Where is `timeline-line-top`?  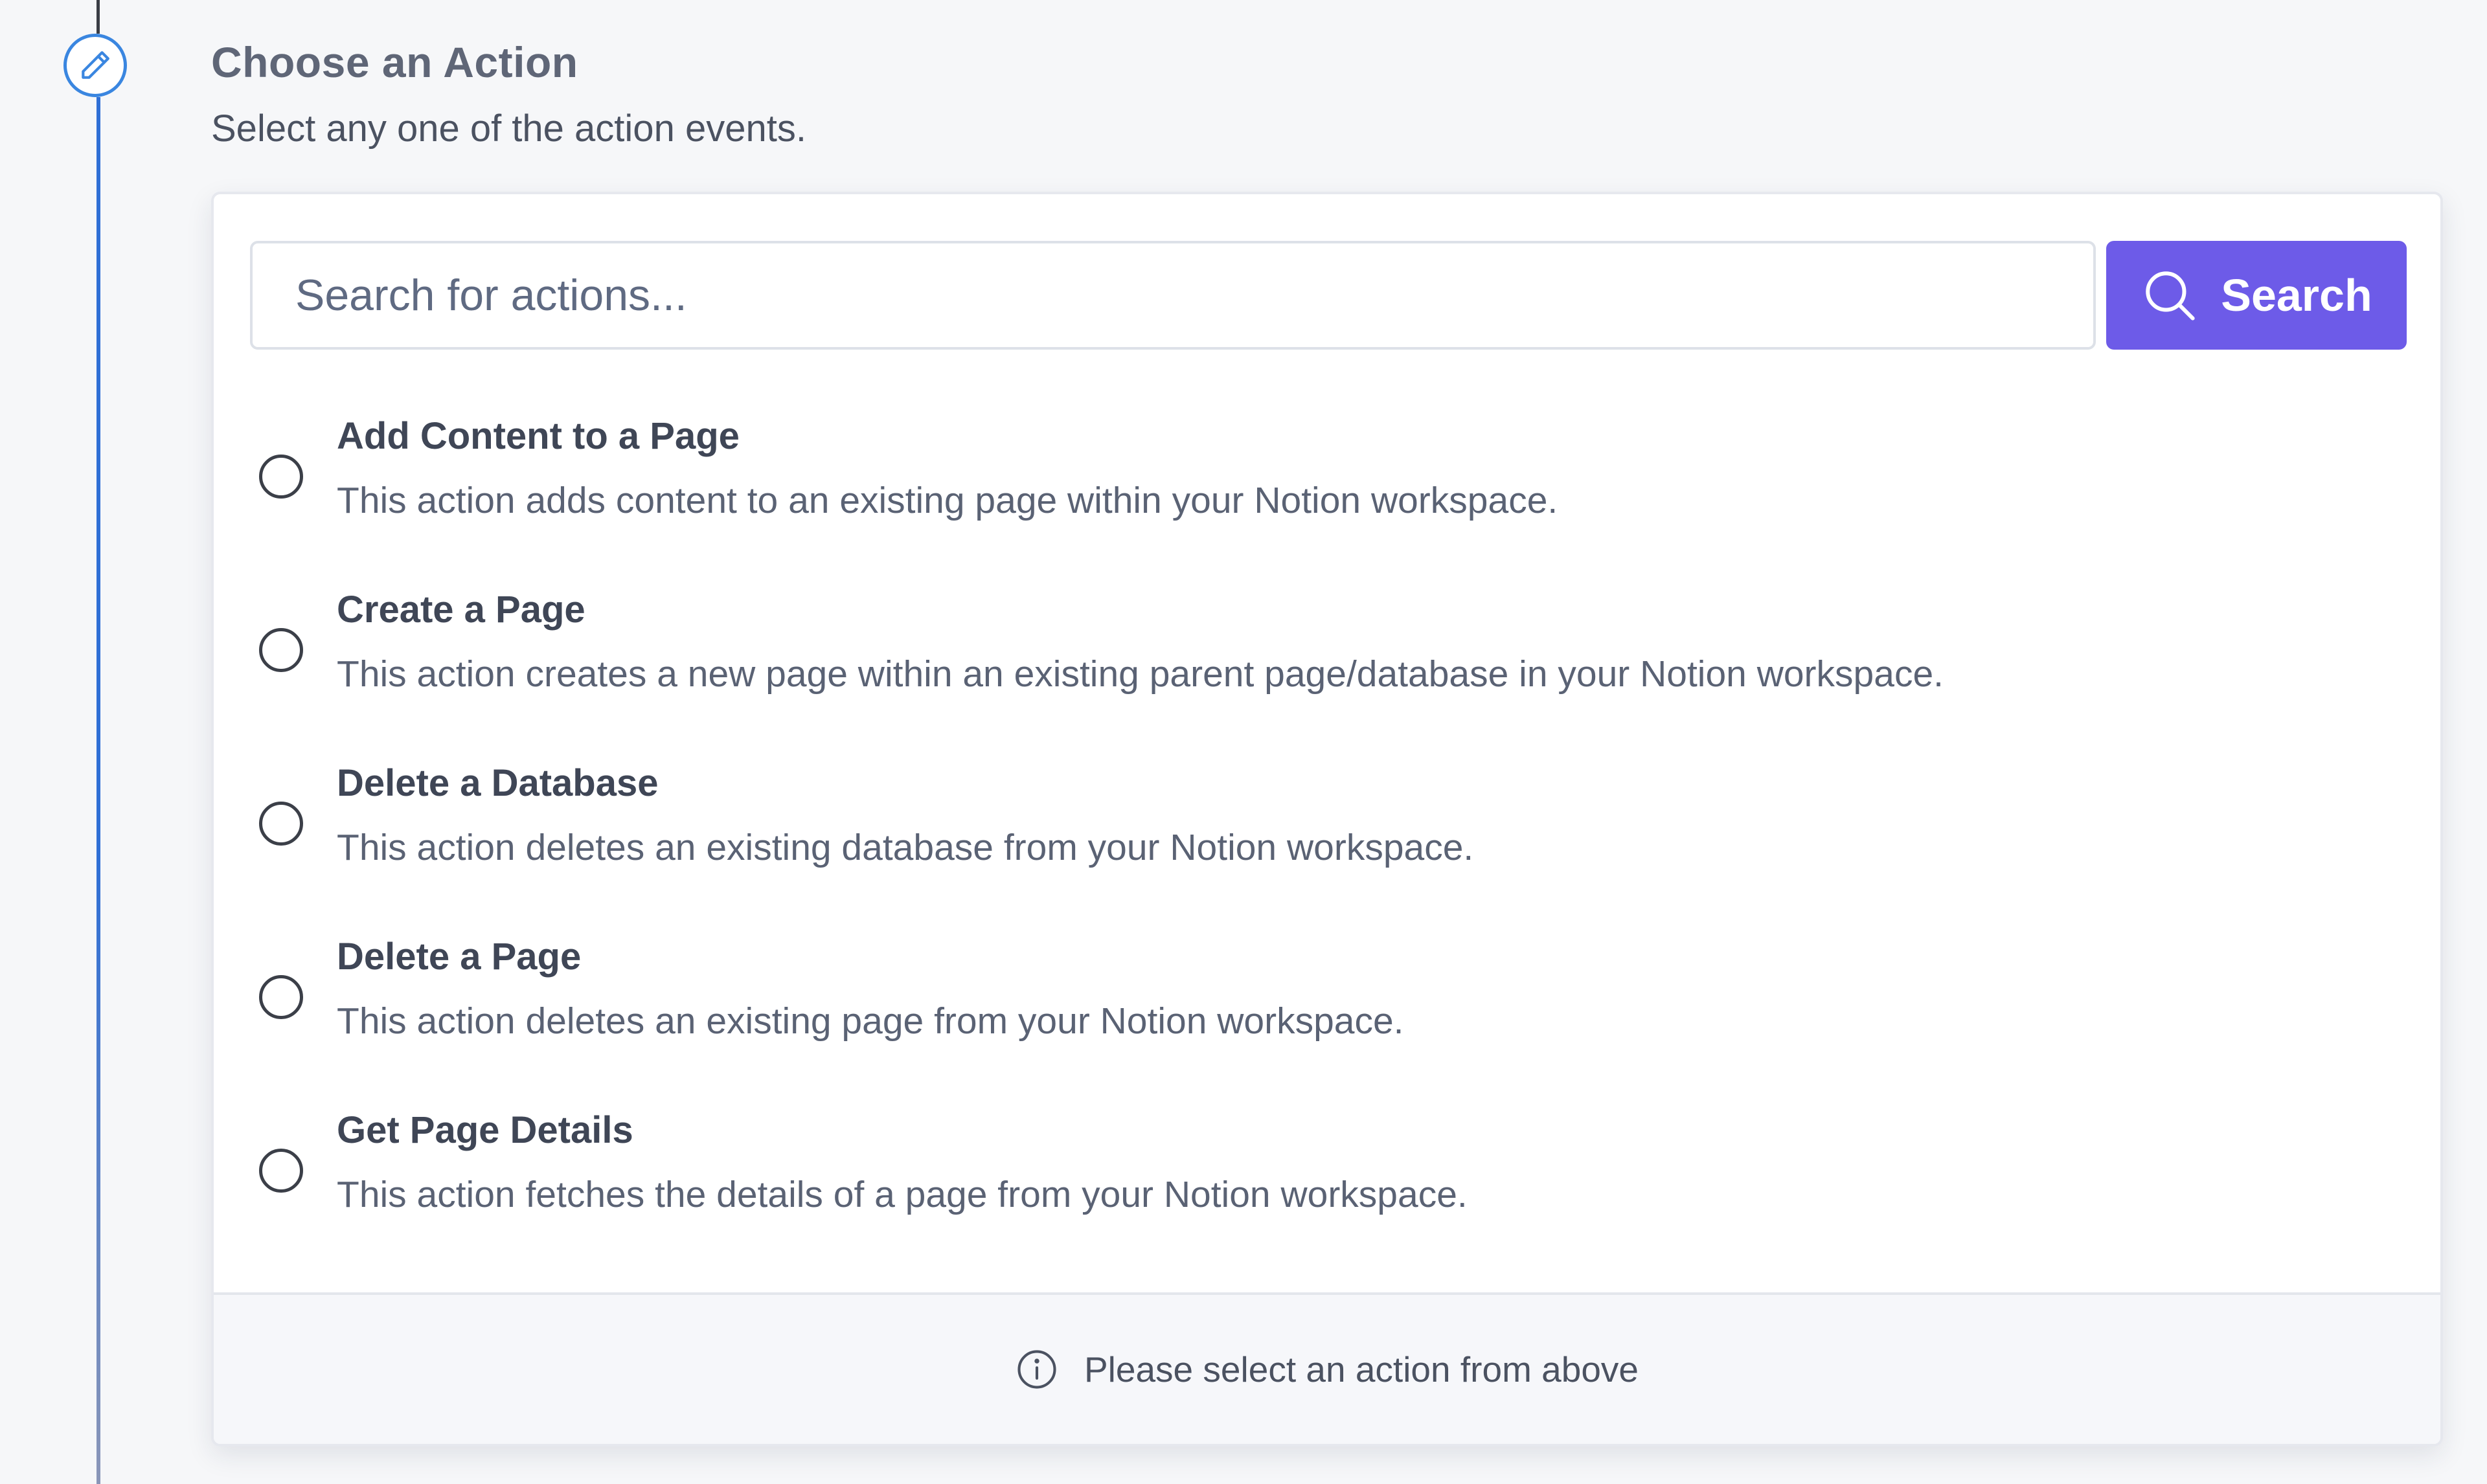
timeline-line-top is located at coordinates (98, 17).